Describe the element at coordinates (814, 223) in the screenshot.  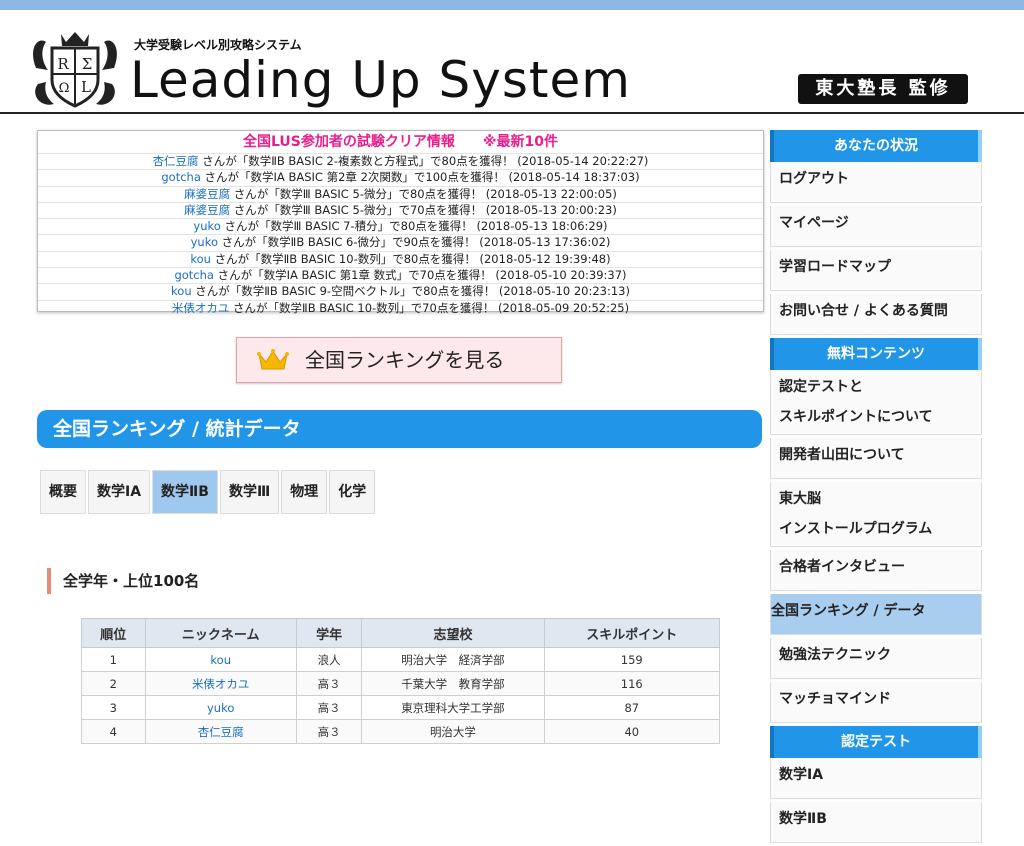
I see `sidebar-item-label: マイページ` at that location.